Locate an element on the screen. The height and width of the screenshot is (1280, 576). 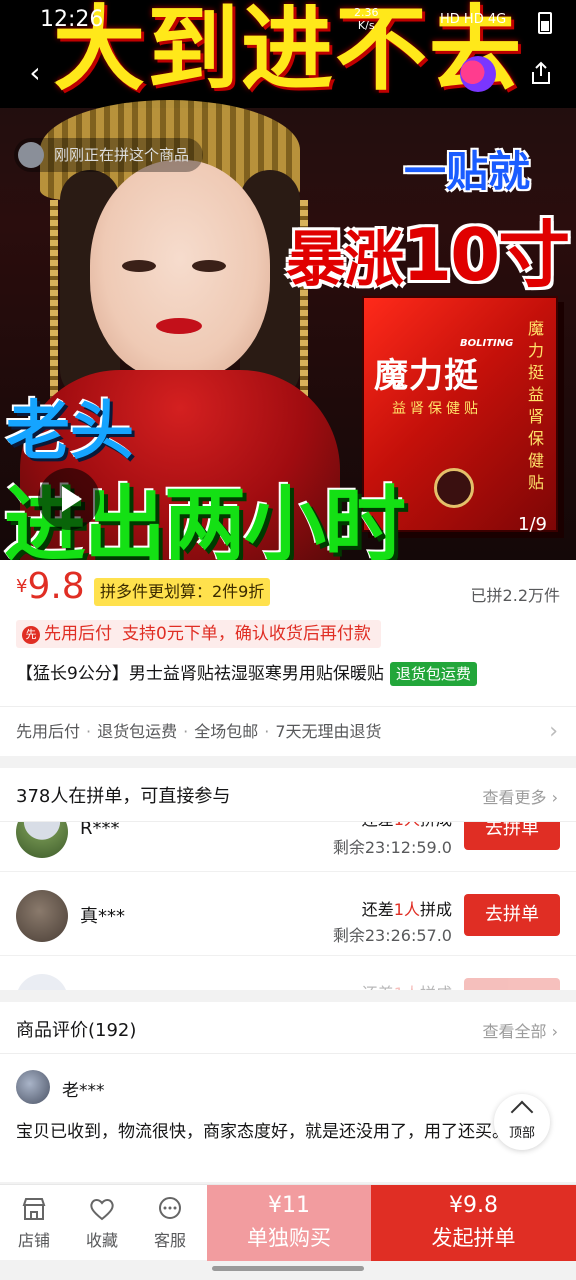
customer-service-label: 客服 is located at coordinates (169, 1240).